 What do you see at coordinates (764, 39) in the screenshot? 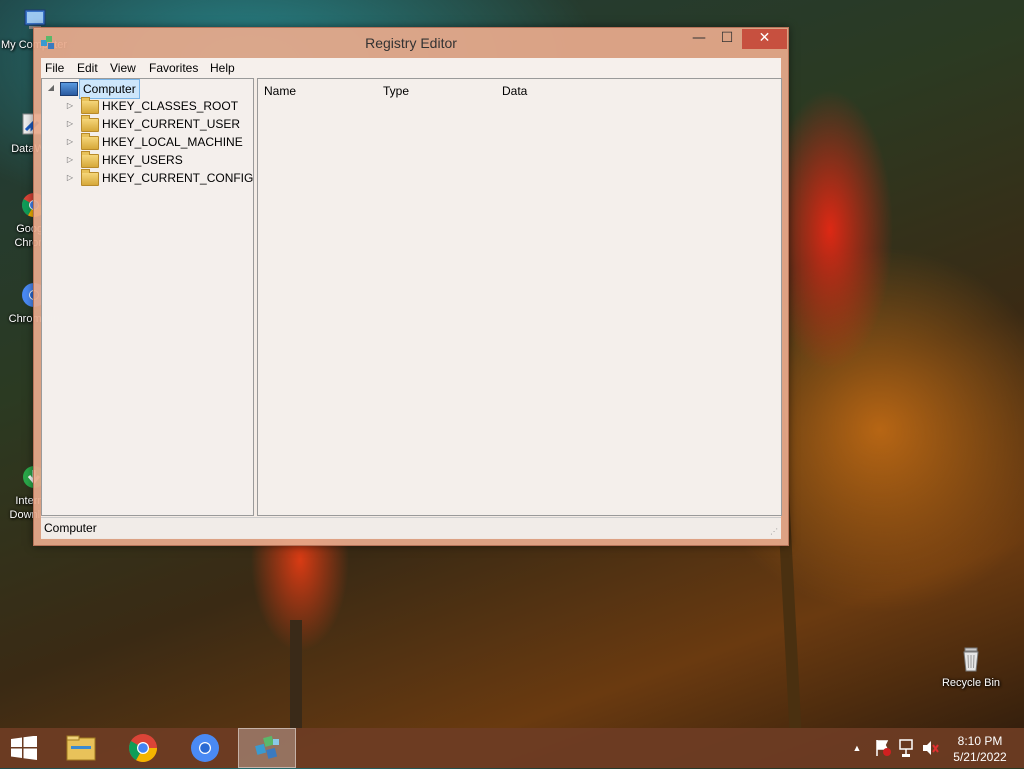
I see `close-button: ✕` at bounding box center [764, 39].